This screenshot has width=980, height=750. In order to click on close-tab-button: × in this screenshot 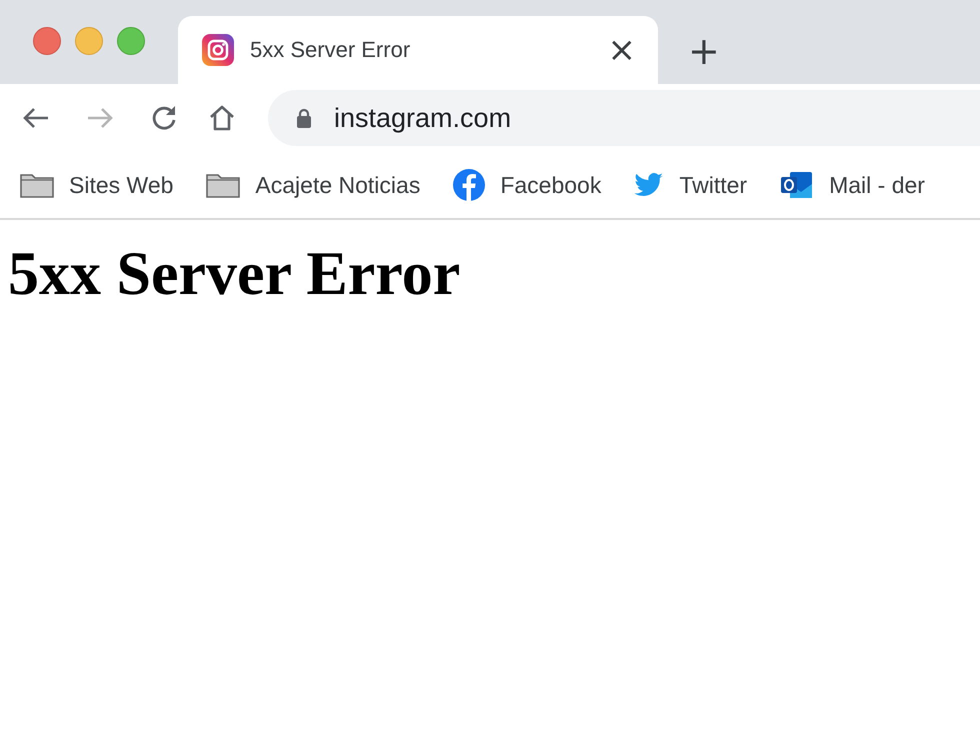, I will do `click(622, 50)`.